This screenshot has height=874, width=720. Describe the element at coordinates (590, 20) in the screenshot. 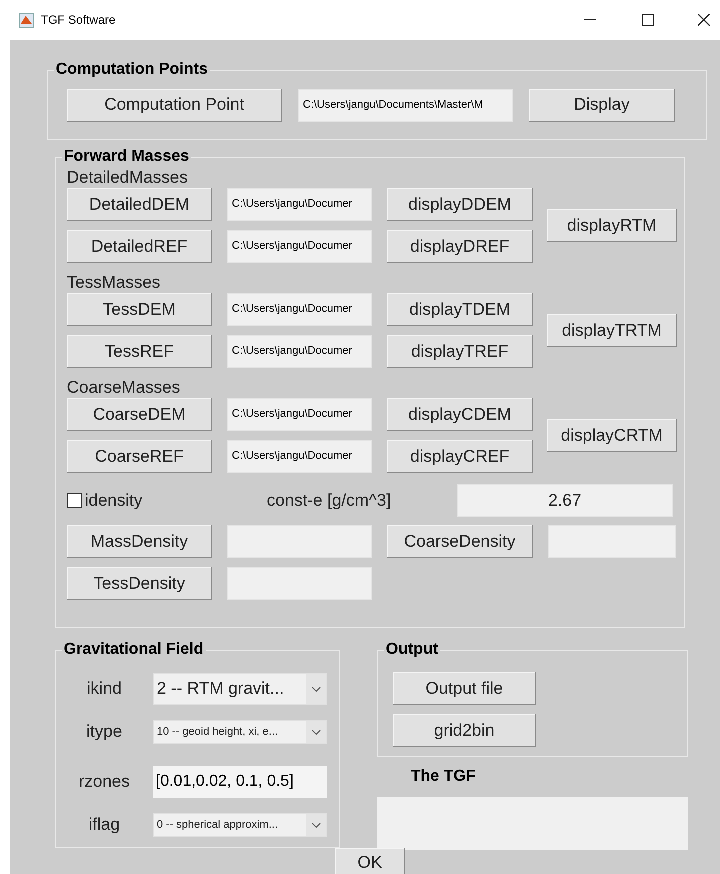

I see `minimize-icon` at that location.